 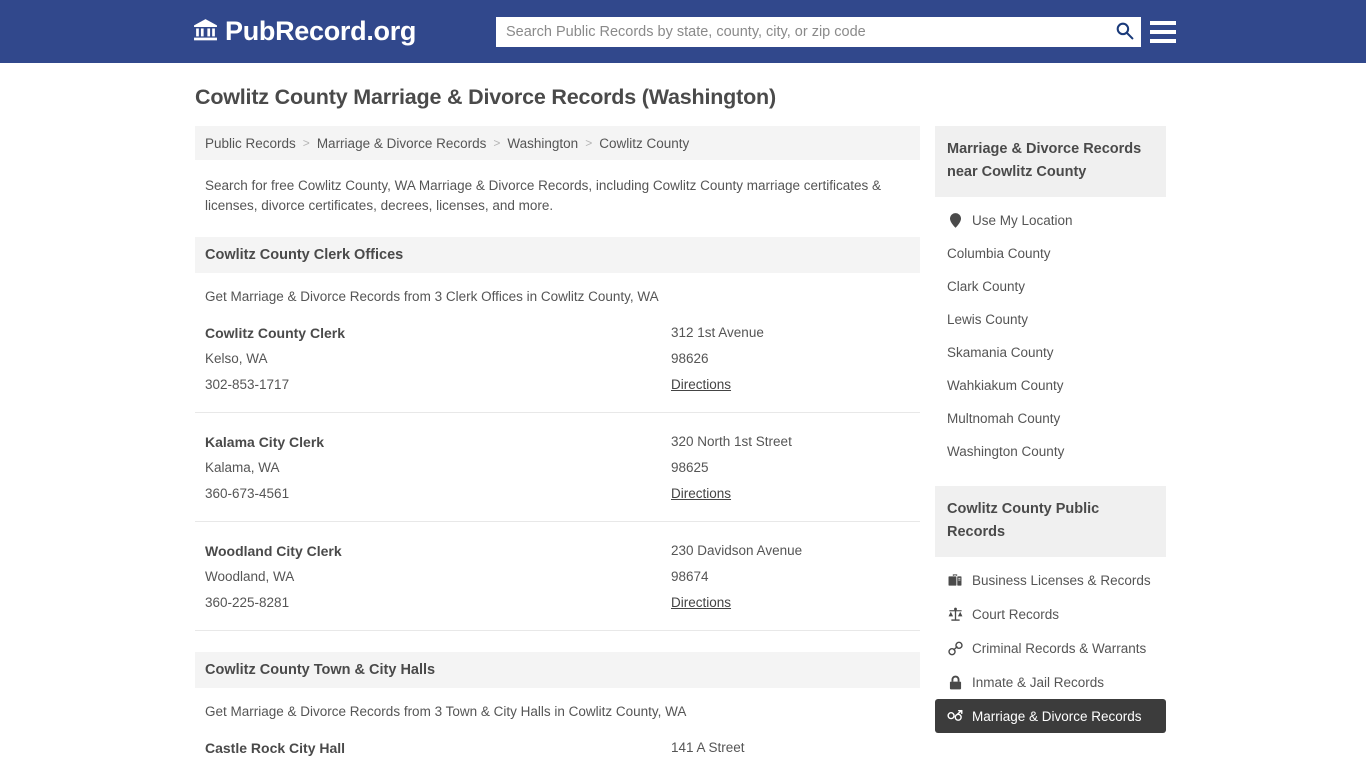 I want to click on search-button, so click(x=1124, y=32).